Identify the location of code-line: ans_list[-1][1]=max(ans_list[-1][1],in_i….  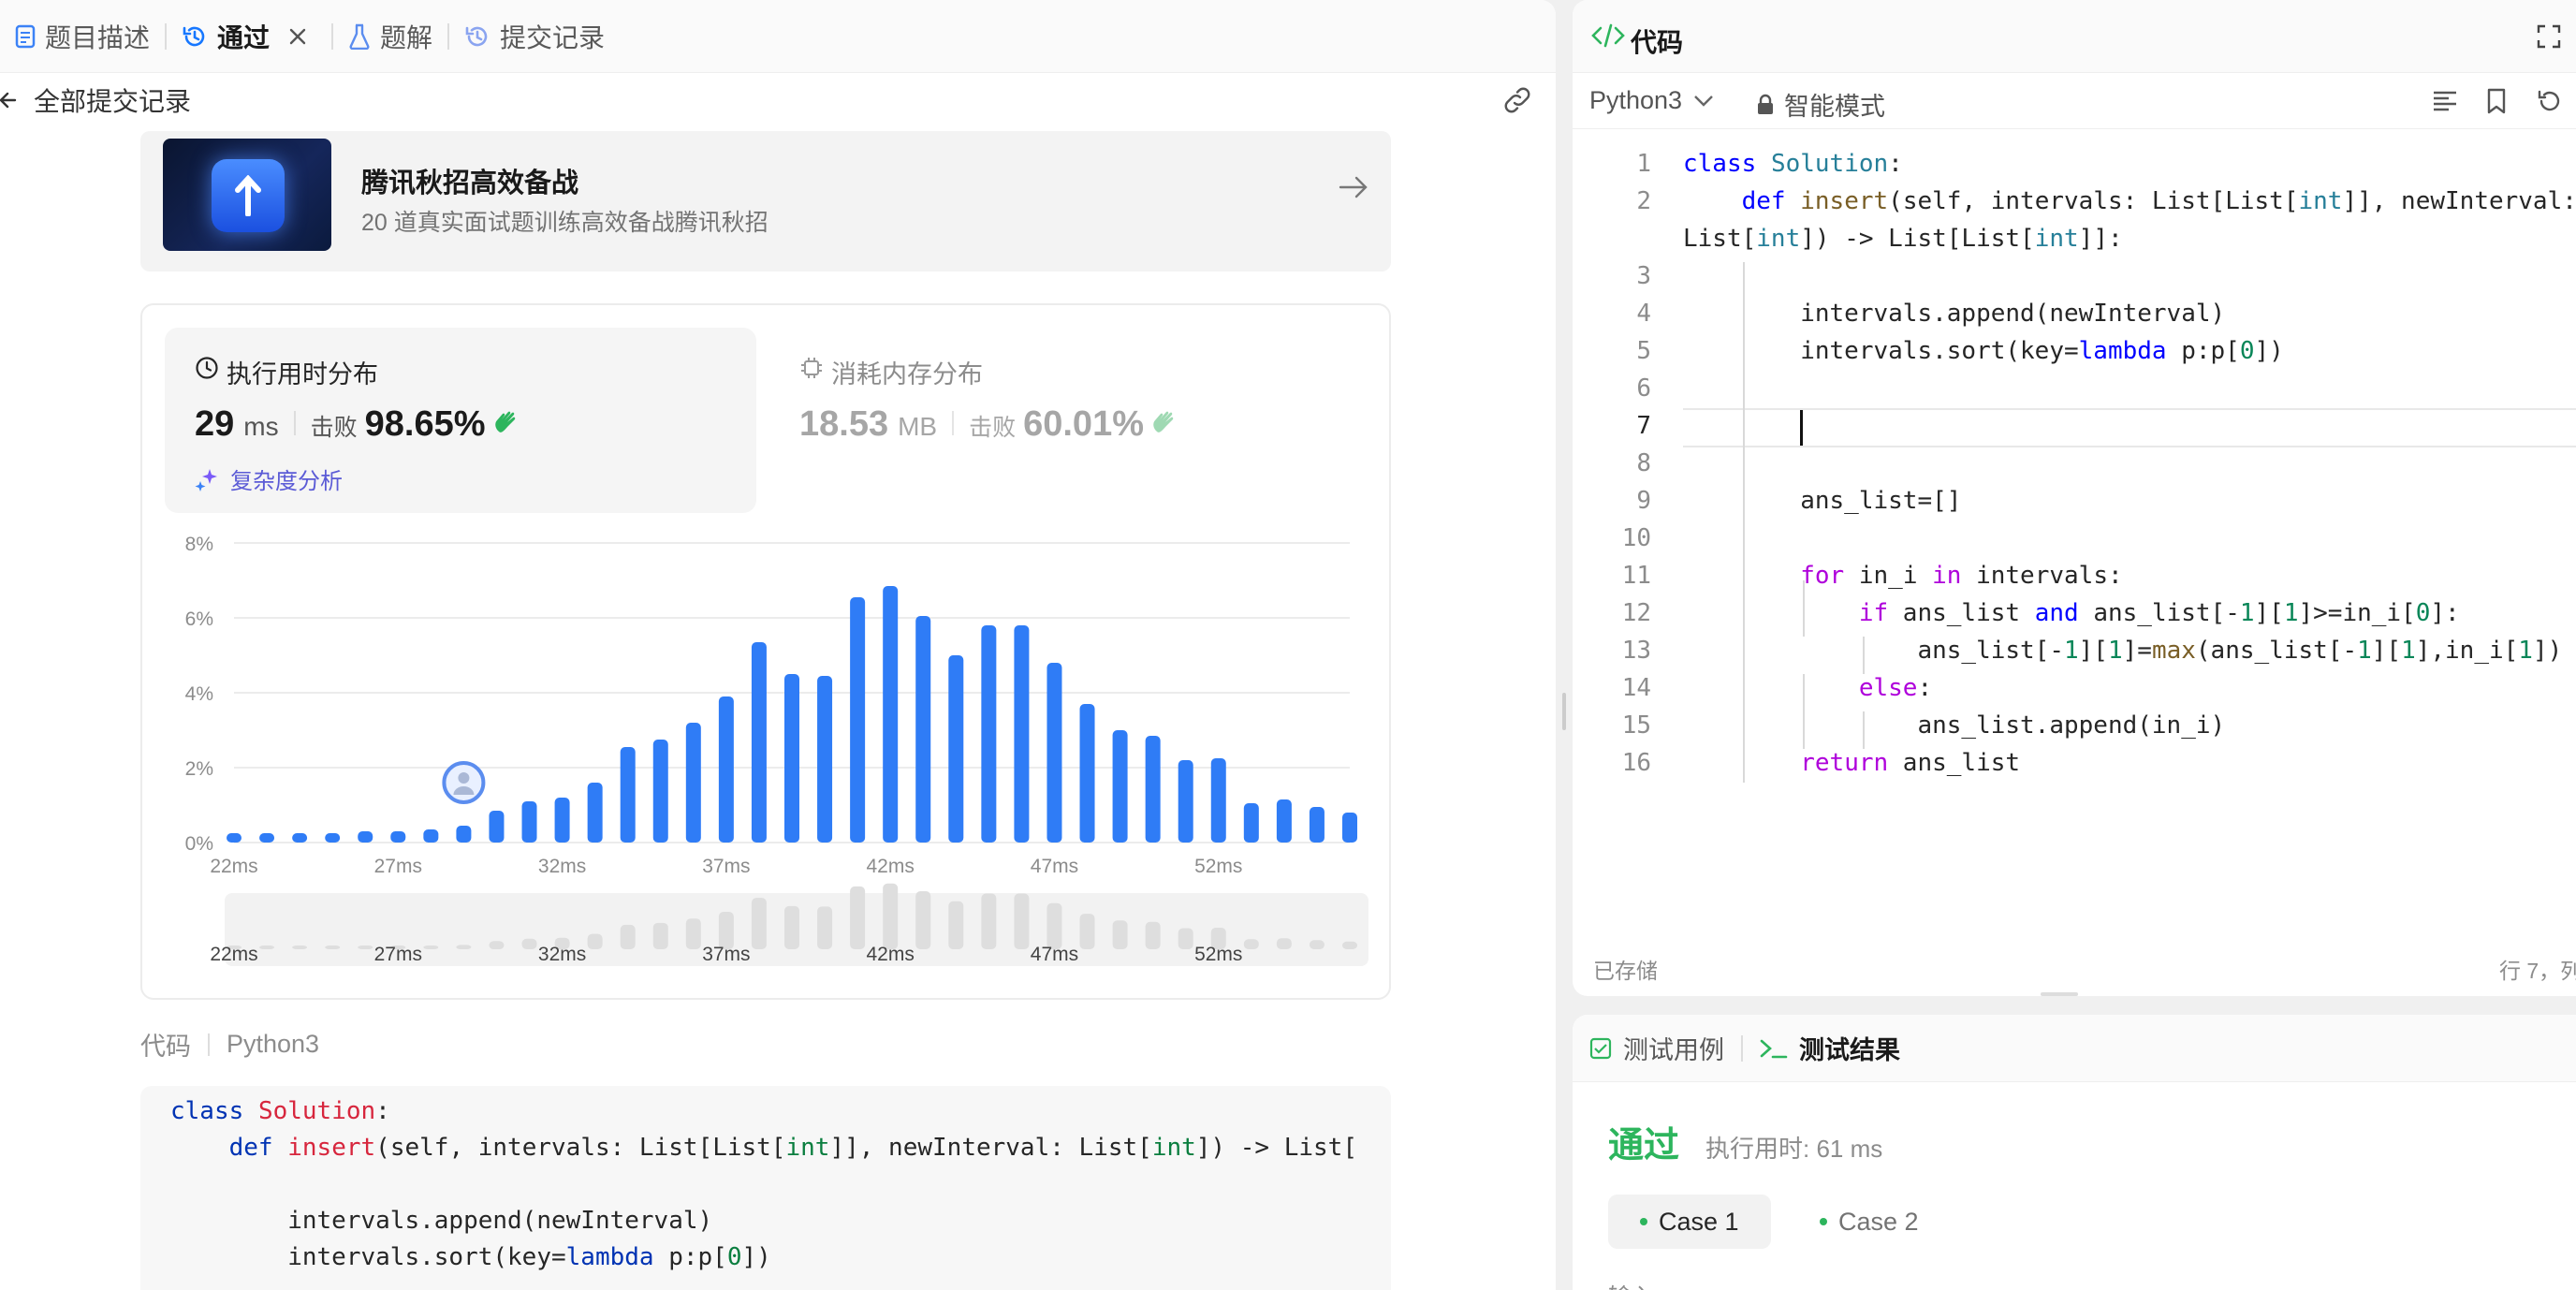
(2123, 651).